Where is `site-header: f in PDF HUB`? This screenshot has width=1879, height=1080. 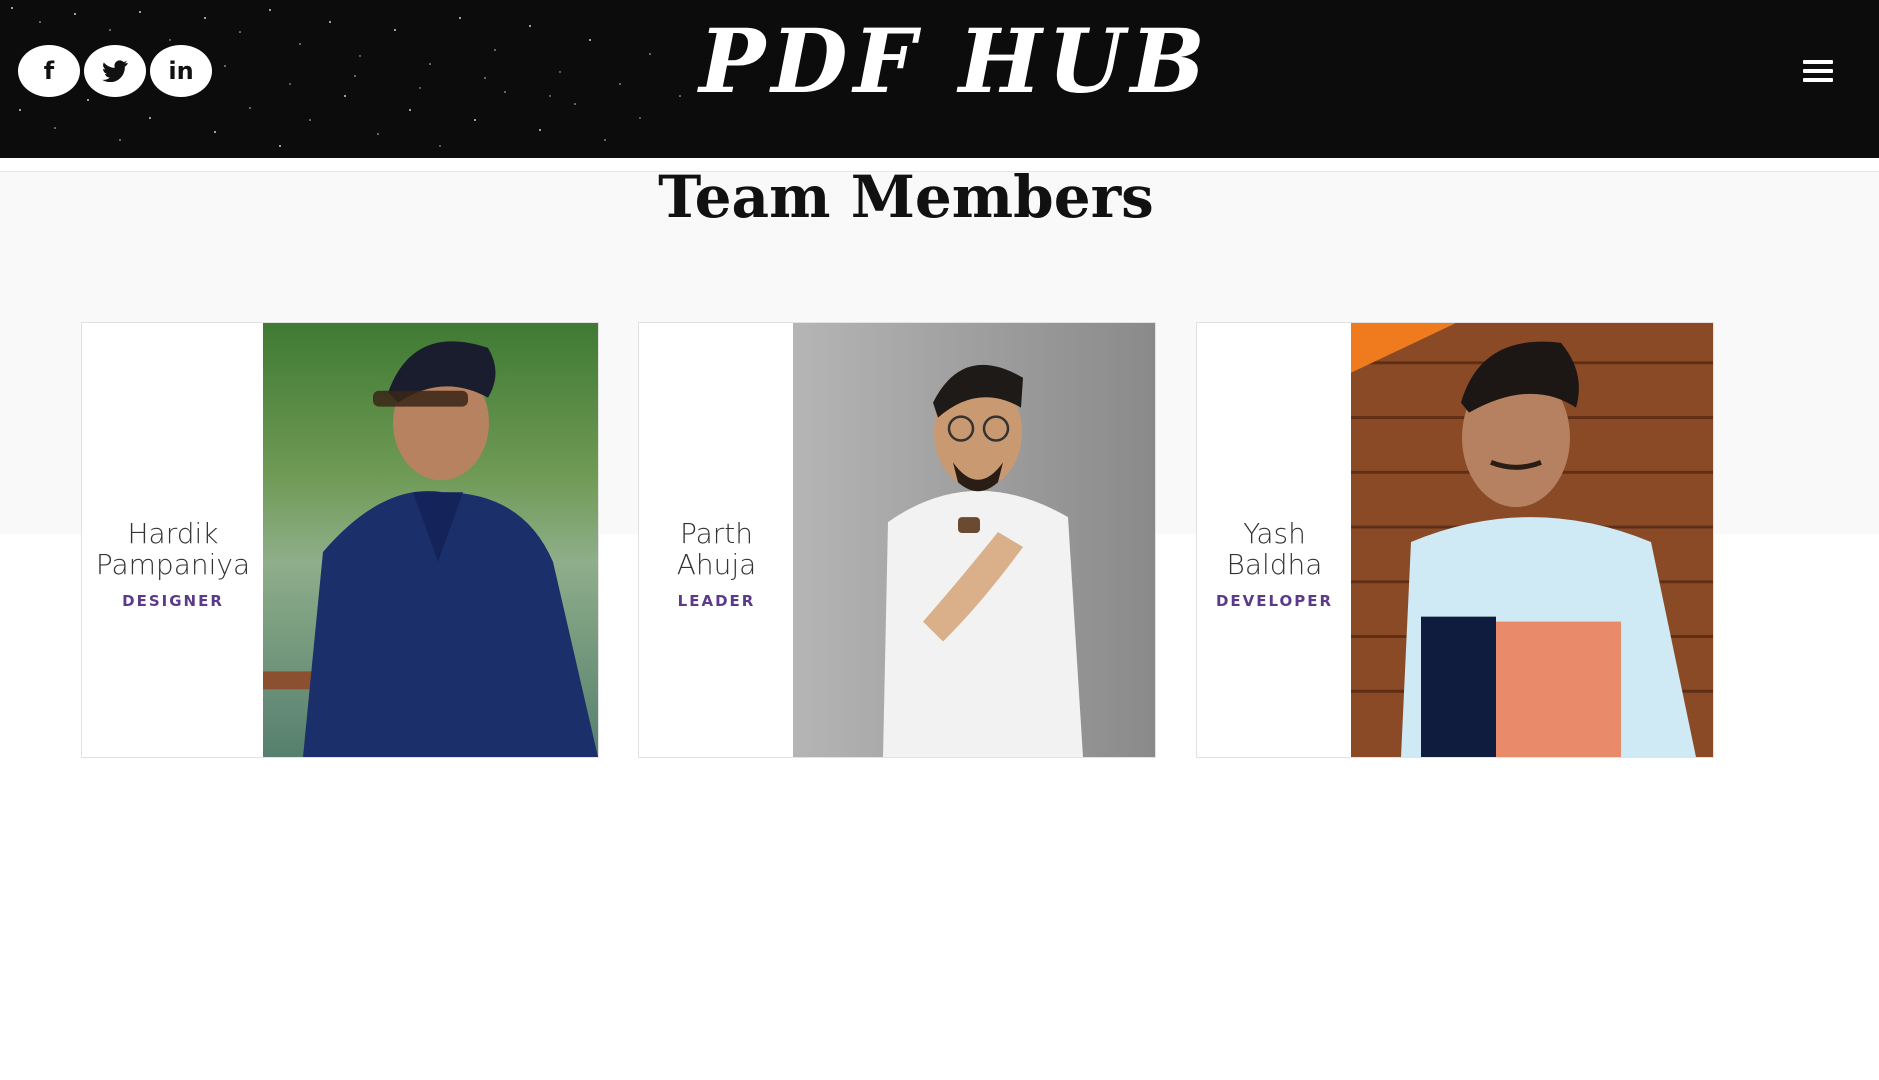 site-header: f in PDF HUB is located at coordinates (939, 79).